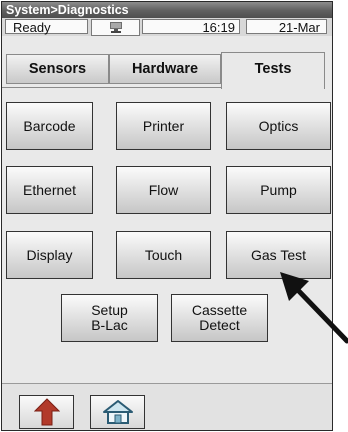 The width and height of the screenshot is (348, 432). What do you see at coordinates (49, 190) in the screenshot?
I see `ethernet-button: Ethernet` at bounding box center [49, 190].